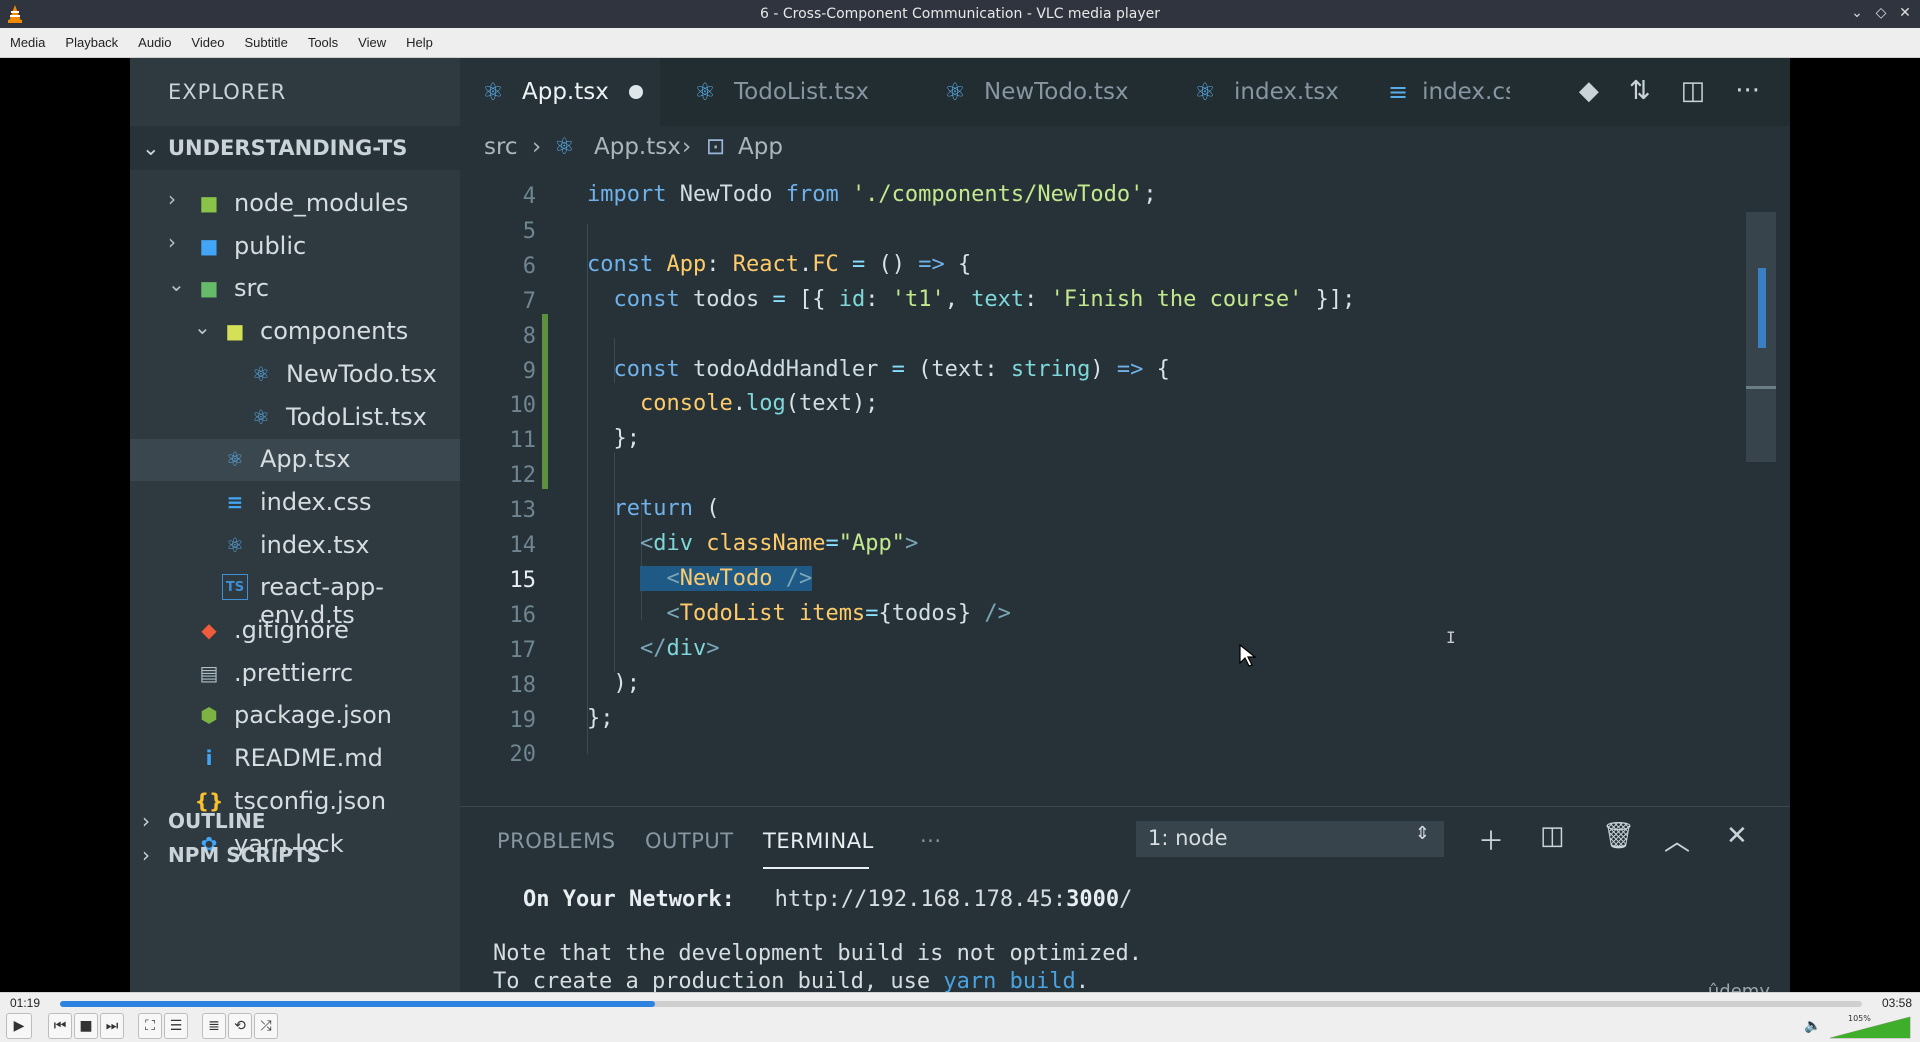  I want to click on code-text: console.log(text);, so click(759, 404).